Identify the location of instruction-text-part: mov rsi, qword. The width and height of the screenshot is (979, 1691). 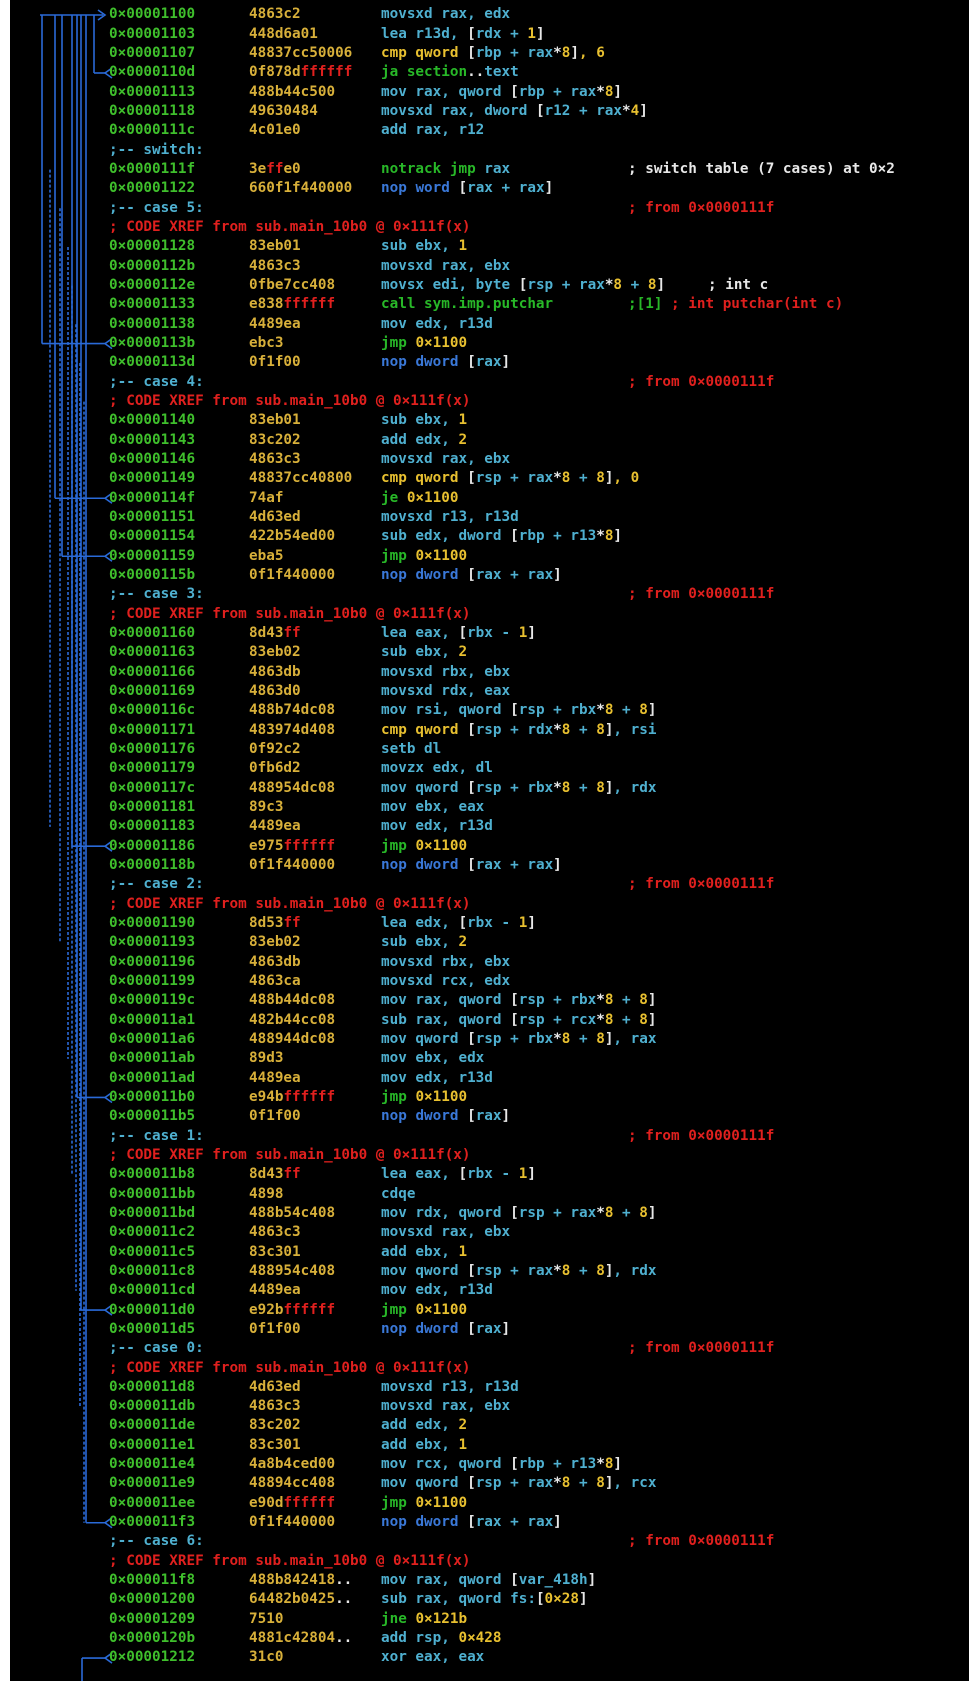
(446, 710).